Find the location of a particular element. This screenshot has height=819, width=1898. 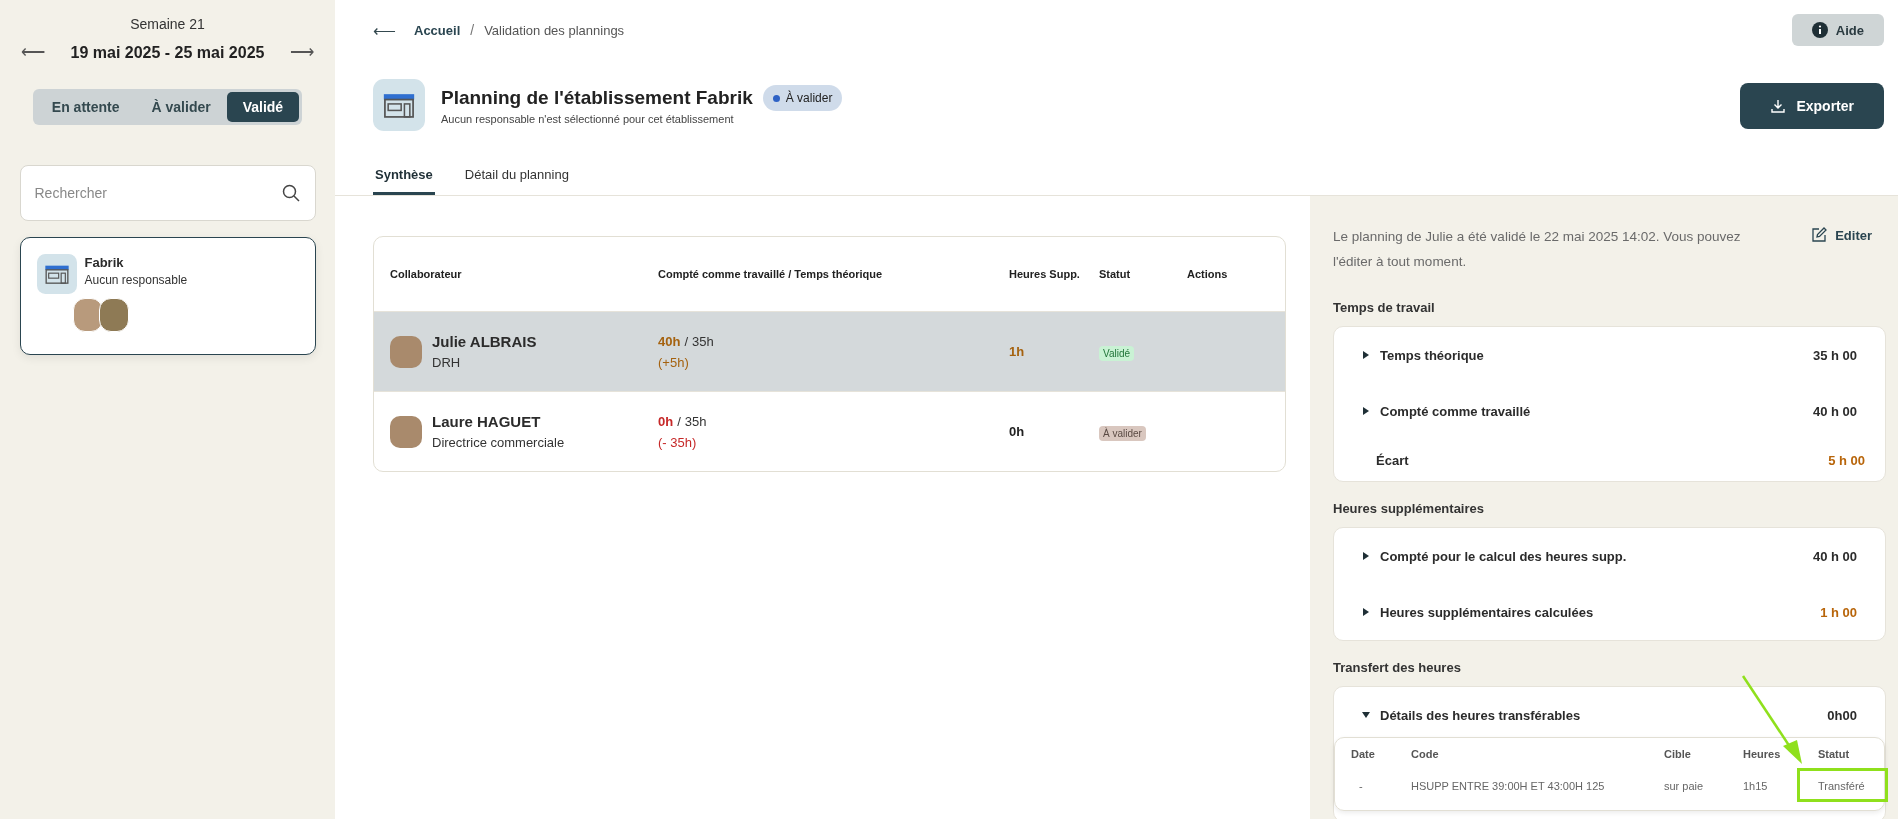

column-header: Code is located at coordinates (1425, 754).